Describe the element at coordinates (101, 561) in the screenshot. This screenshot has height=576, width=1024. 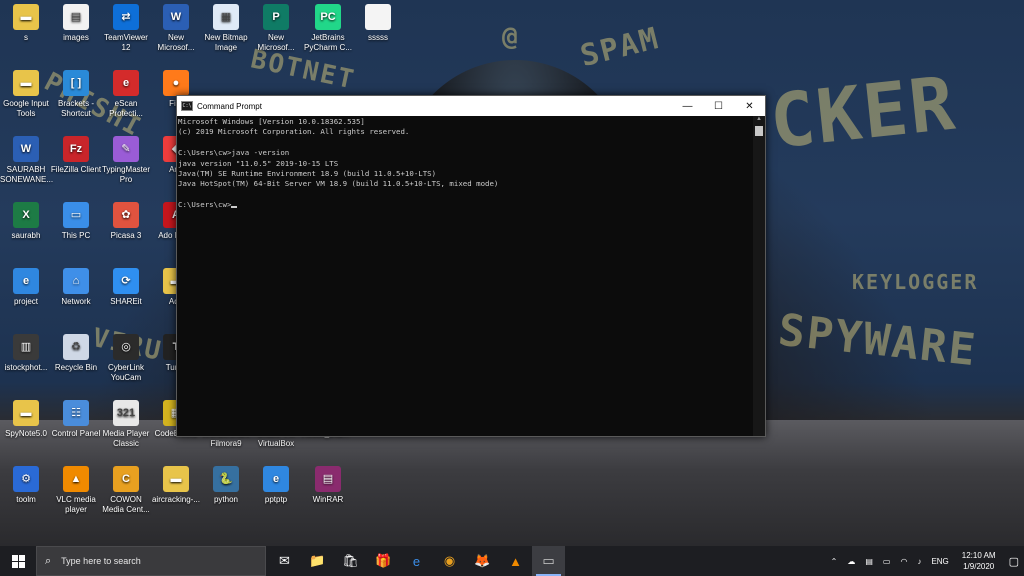
I see `search-placeholder: Type here to search` at that location.